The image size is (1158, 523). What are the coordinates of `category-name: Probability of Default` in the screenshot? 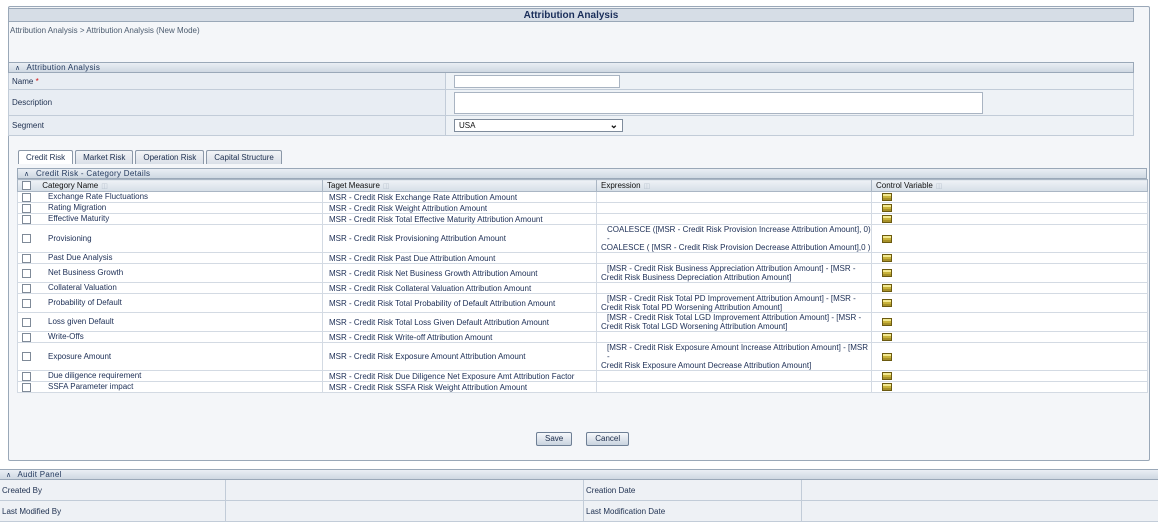 It's located at (85, 303).